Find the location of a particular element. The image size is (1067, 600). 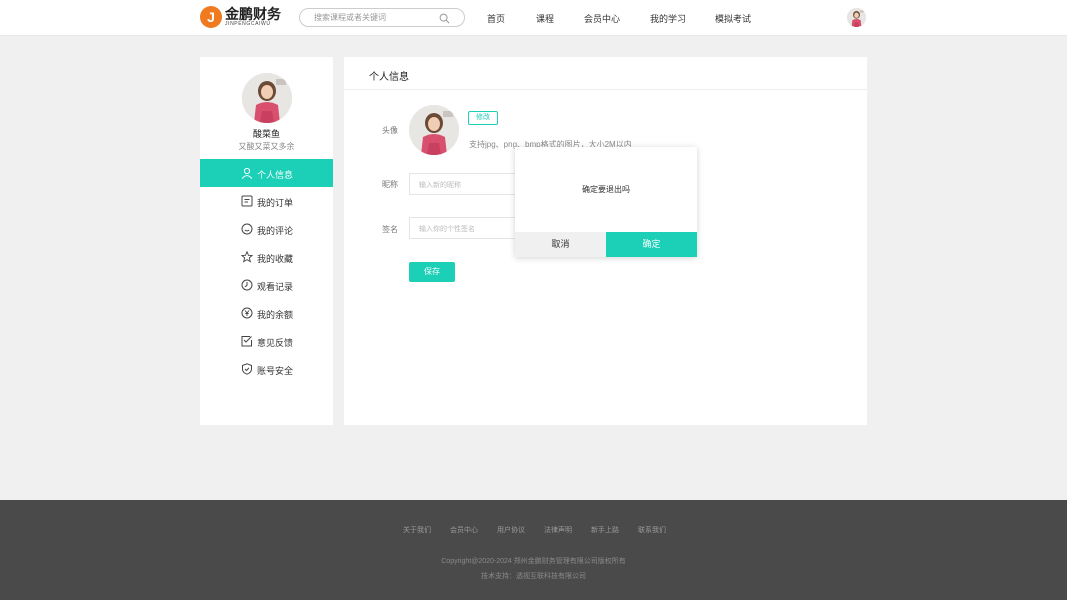

sidebar-item-favorites: 我的收藏 is located at coordinates (266, 257).